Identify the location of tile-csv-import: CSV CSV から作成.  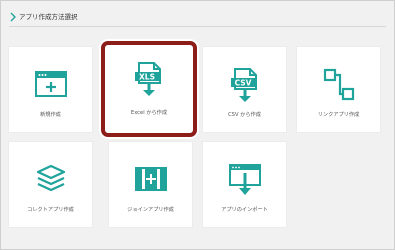
(244, 89).